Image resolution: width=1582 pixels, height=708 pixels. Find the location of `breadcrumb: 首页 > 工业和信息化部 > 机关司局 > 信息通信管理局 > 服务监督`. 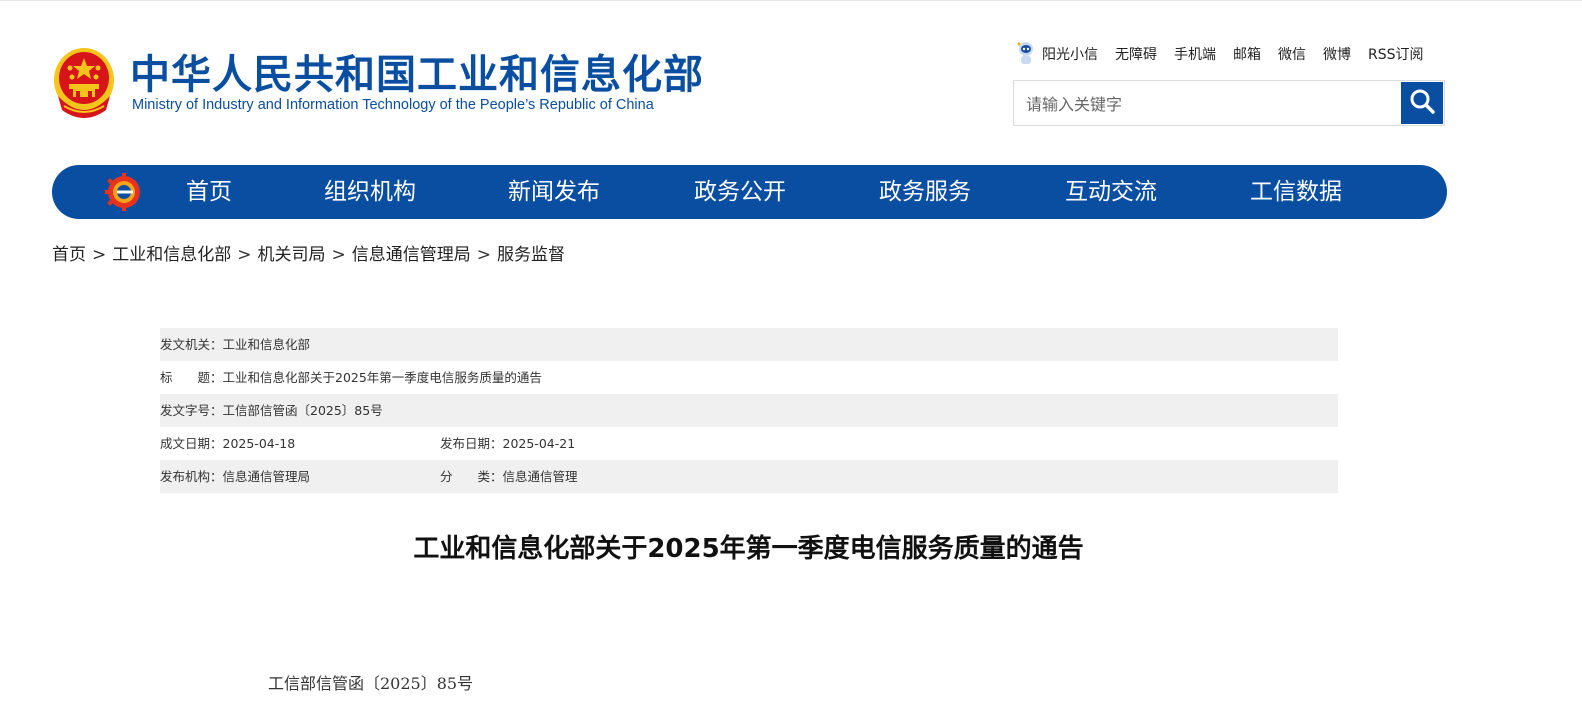

breadcrumb: 首页 > 工业和信息化部 > 机关司局 > 信息通信管理局 > 服务监督 is located at coordinates (308, 252).